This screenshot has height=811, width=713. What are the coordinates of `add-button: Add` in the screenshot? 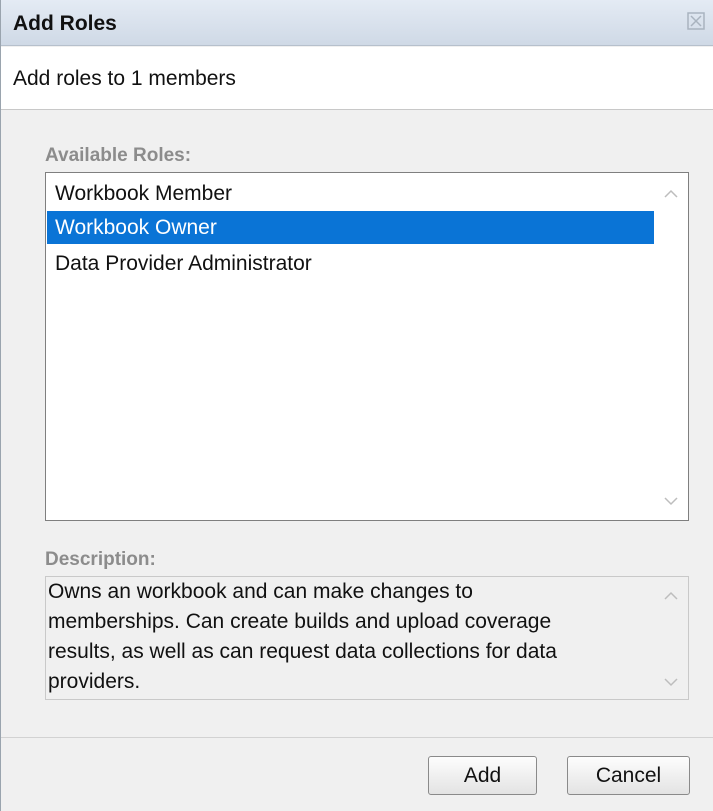 It's located at (482, 775).